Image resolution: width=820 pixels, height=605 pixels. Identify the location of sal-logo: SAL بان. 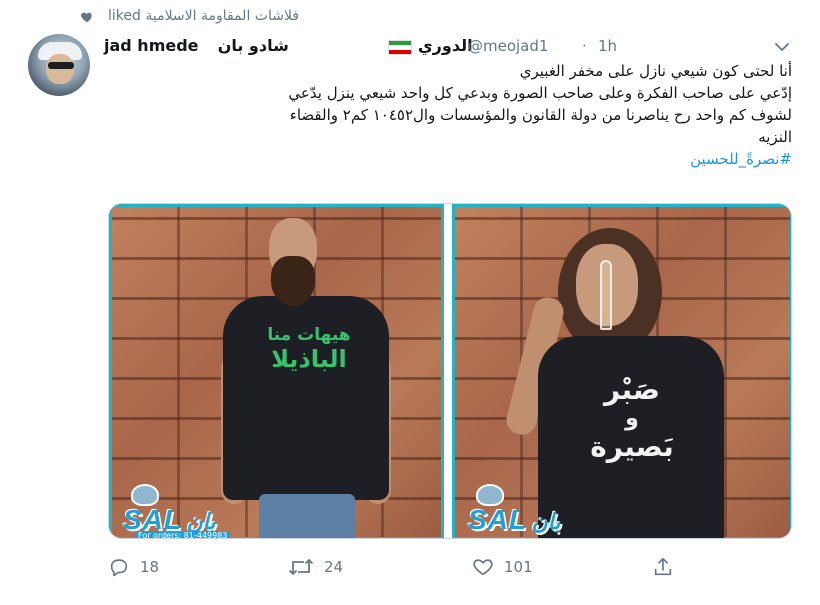
(514, 510).